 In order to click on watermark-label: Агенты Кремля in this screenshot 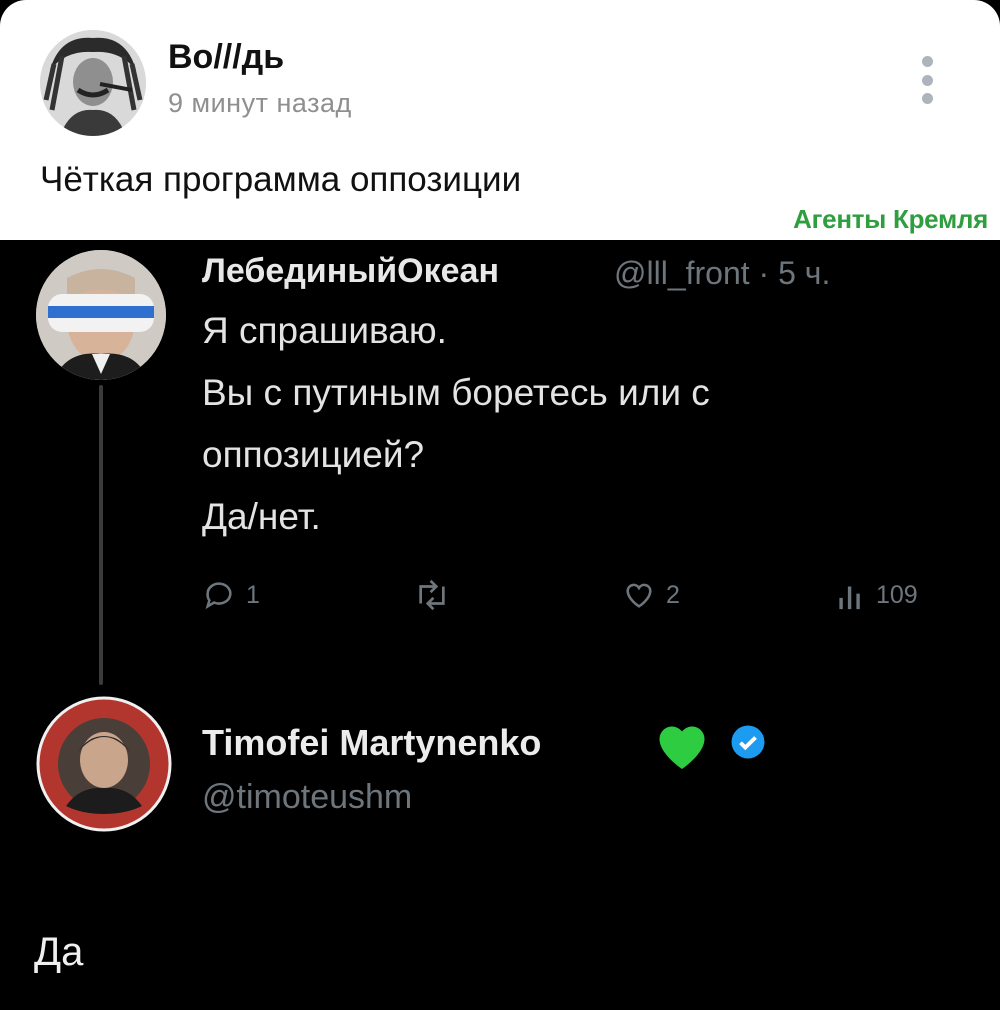, I will do `click(890, 219)`.